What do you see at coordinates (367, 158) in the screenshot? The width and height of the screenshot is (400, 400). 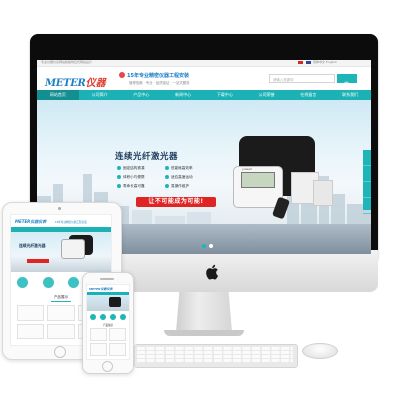 I see `qq-icon` at bounding box center [367, 158].